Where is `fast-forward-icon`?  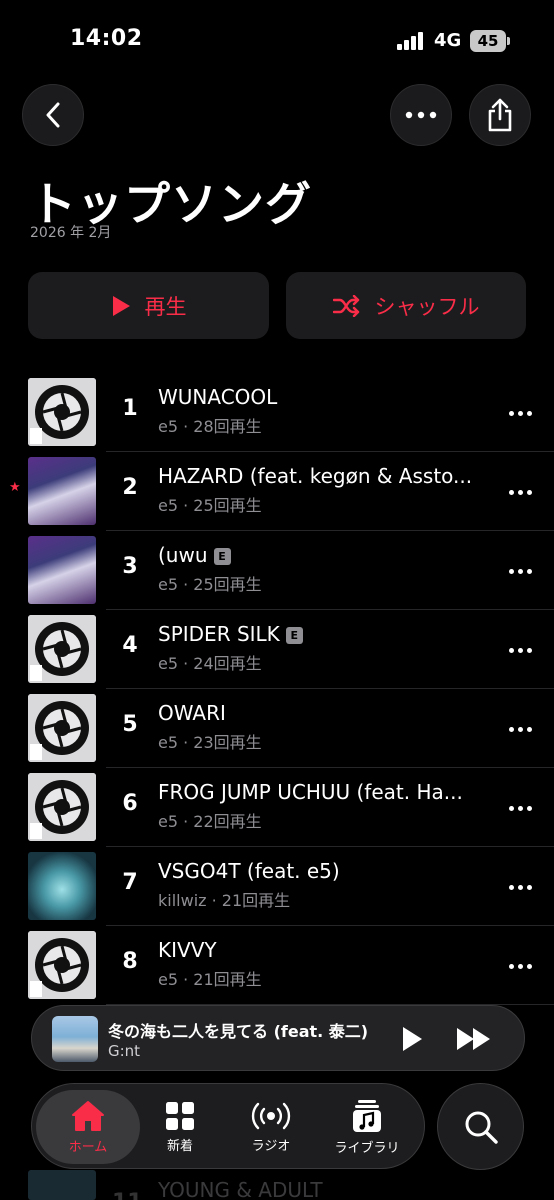 fast-forward-icon is located at coordinates (474, 1039).